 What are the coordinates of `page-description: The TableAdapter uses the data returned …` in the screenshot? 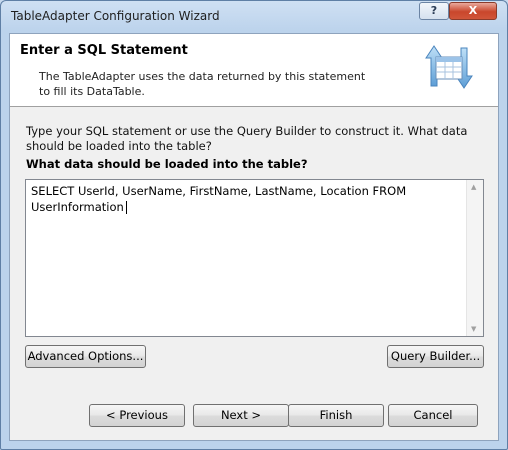 It's located at (202, 84).